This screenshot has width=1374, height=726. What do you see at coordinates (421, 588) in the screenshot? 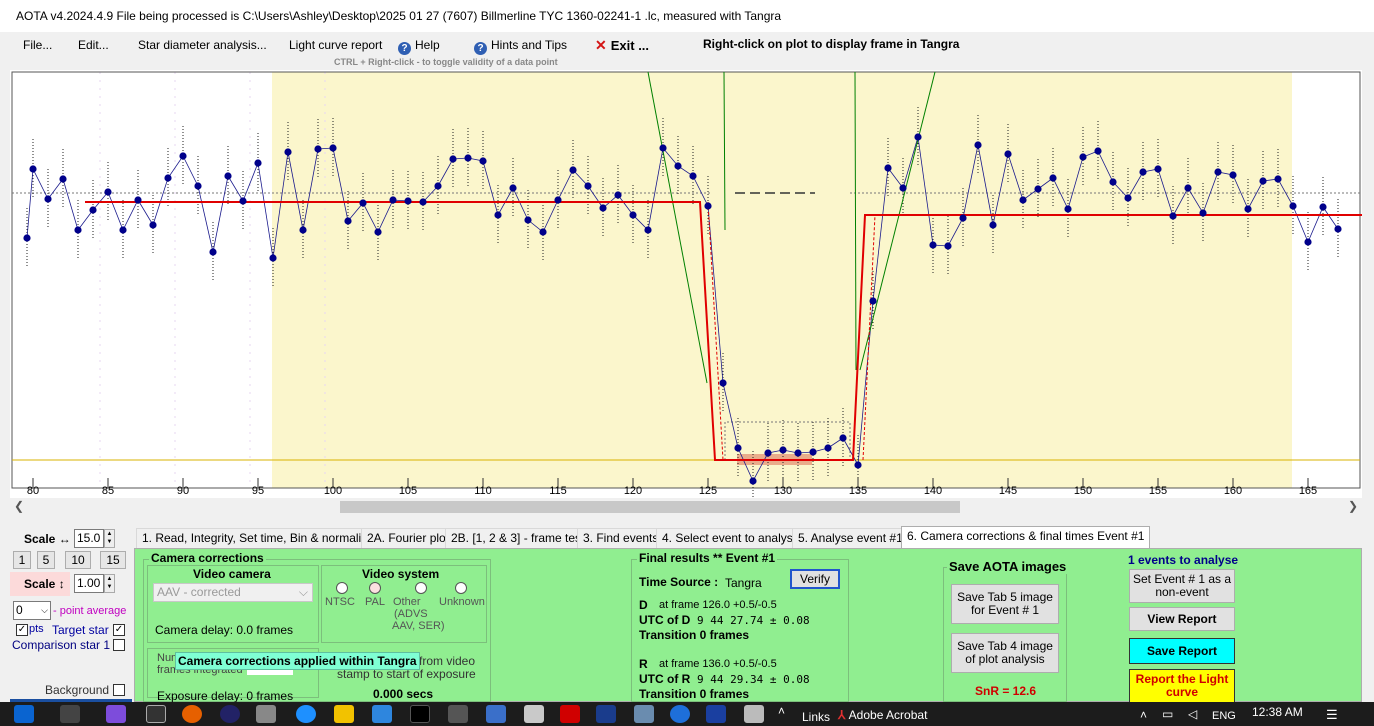
I see `radio-other` at bounding box center [421, 588].